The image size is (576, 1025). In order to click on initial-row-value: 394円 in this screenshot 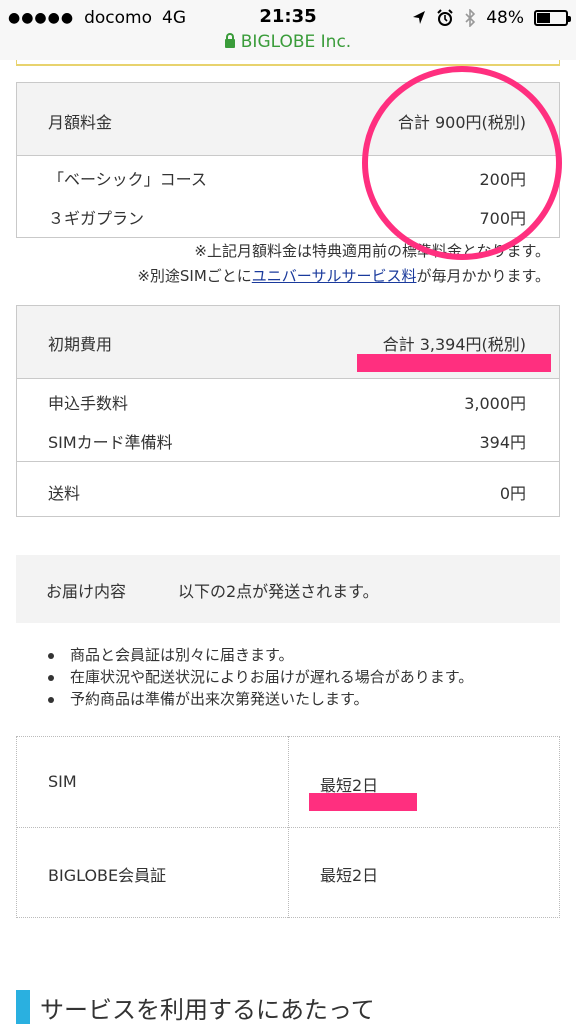, I will do `click(502, 442)`.